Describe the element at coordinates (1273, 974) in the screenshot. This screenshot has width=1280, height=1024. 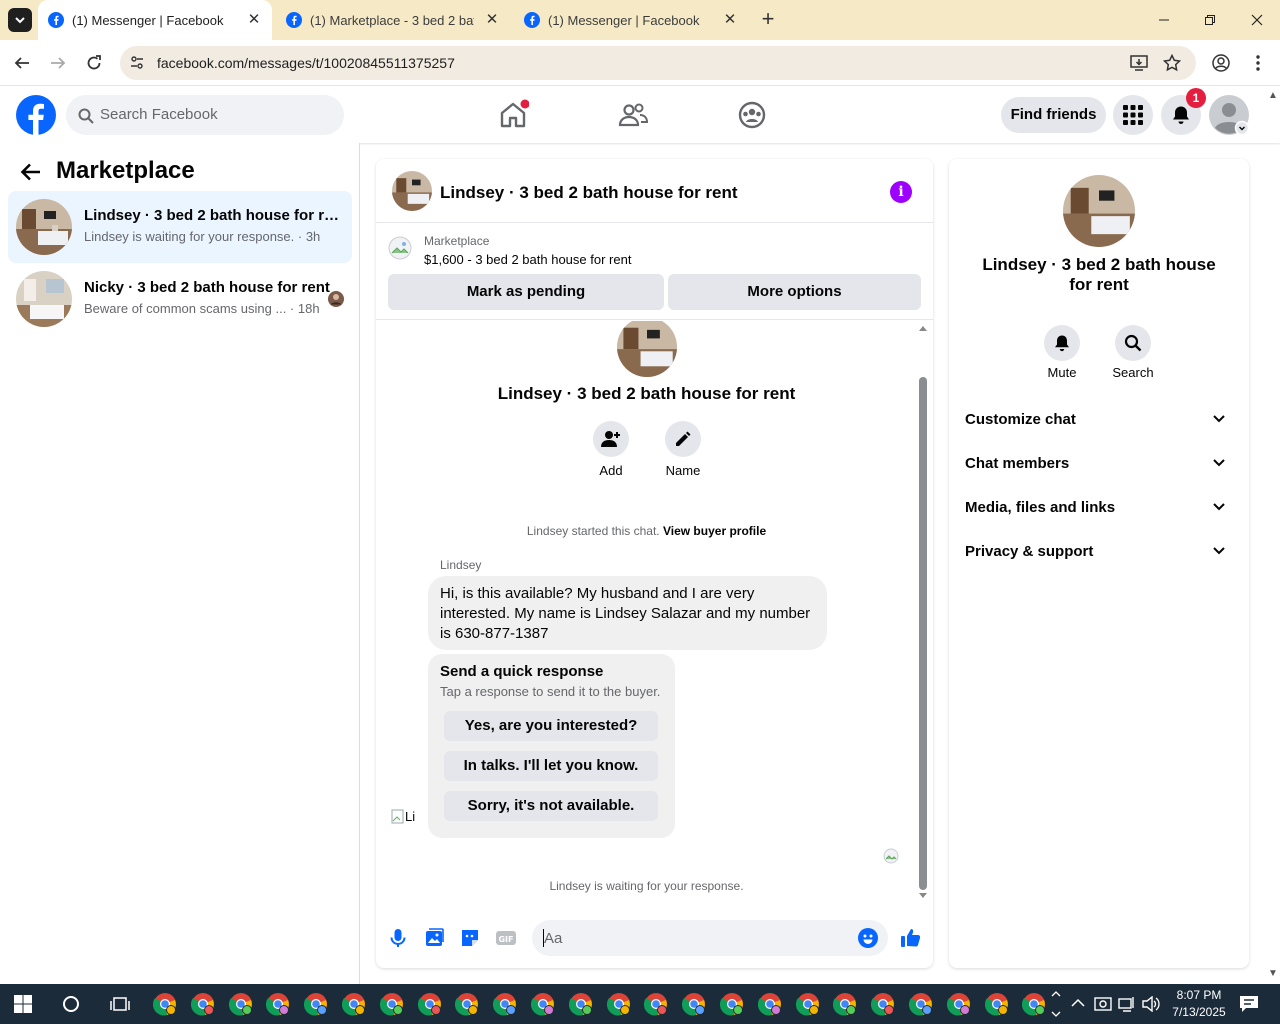
I see `page-scroll-down-icon: ▼` at that location.